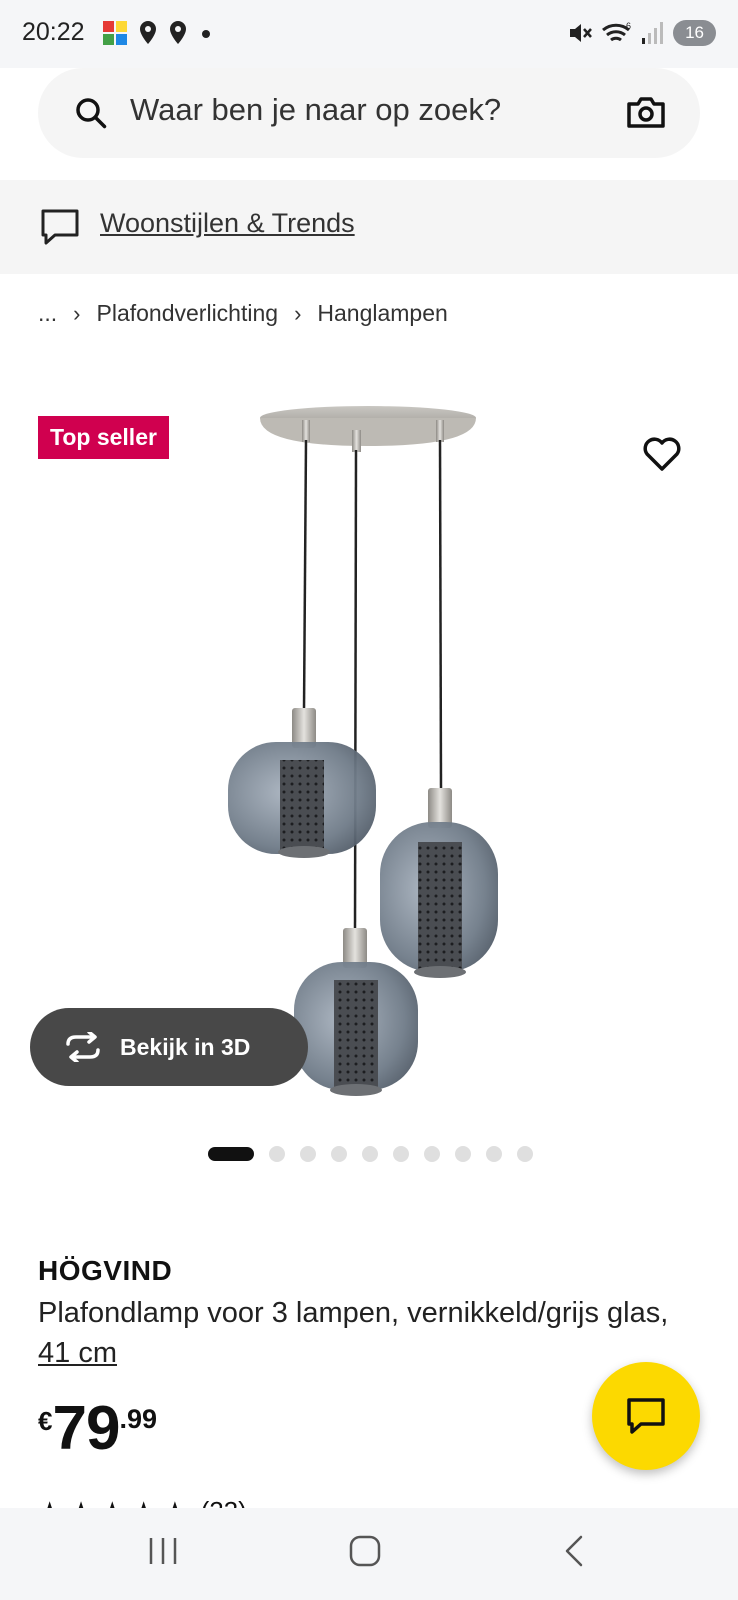  Describe the element at coordinates (138, 1419) in the screenshot. I see `price-decimal: .99` at that location.